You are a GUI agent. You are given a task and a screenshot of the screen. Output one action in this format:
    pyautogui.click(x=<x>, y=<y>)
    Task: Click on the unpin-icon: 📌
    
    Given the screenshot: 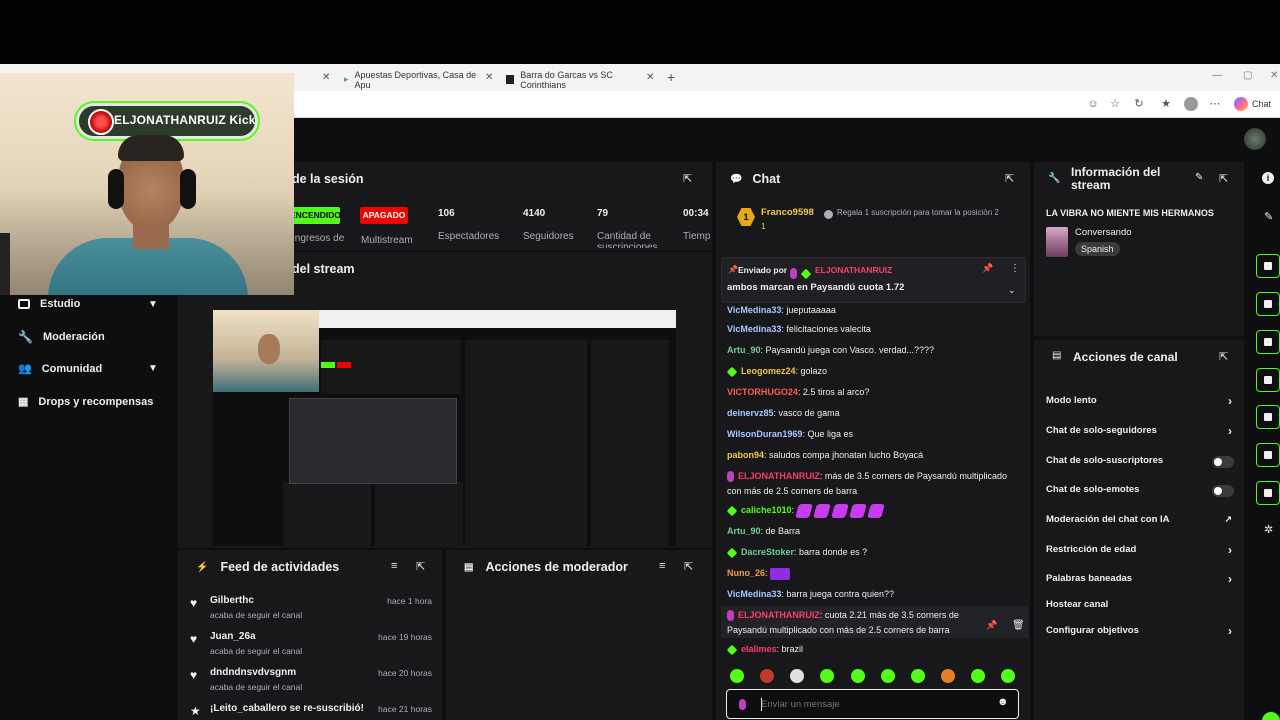 What is the action you would take?
    pyautogui.click(x=987, y=268)
    